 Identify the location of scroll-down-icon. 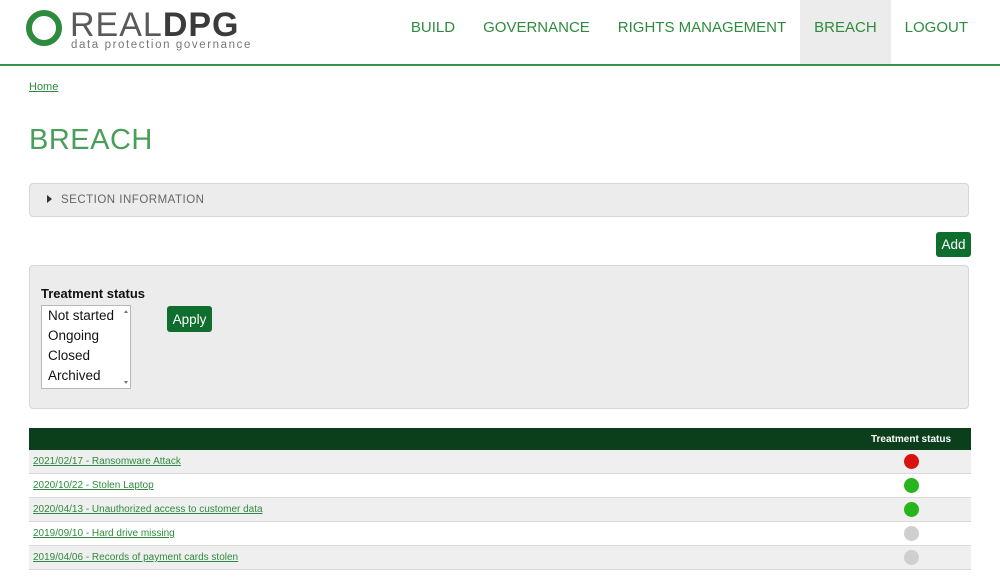
(126, 382).